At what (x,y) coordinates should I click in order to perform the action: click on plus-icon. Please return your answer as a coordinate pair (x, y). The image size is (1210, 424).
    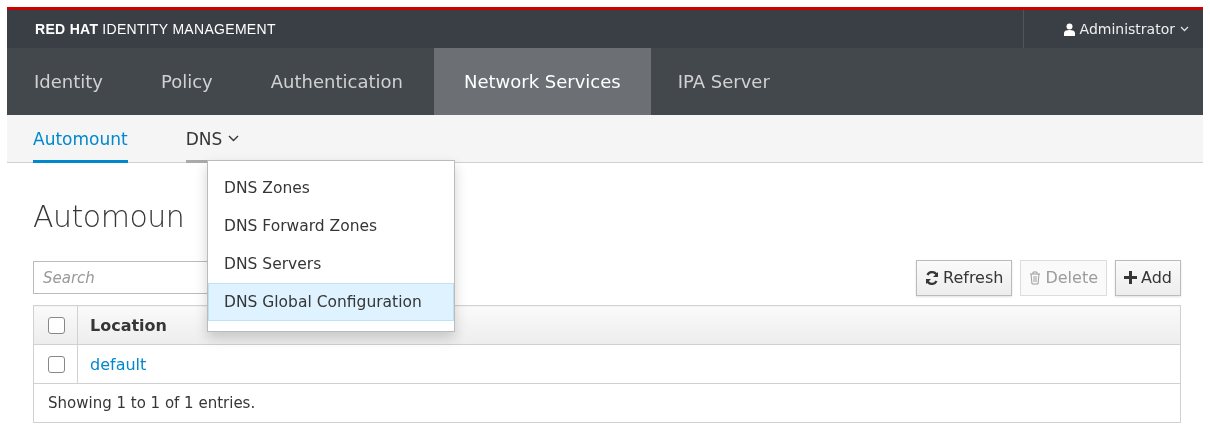
    Looking at the image, I should click on (1130, 277).